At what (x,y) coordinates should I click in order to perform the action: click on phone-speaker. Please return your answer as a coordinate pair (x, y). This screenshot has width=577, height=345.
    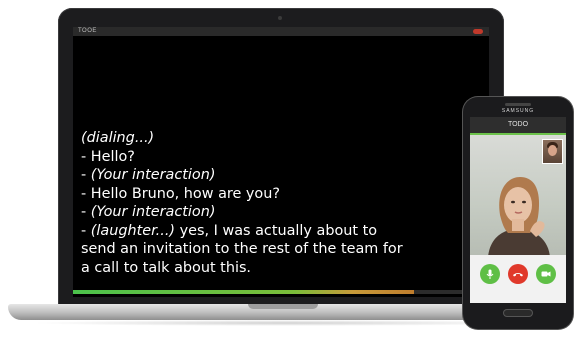
    Looking at the image, I should click on (518, 104).